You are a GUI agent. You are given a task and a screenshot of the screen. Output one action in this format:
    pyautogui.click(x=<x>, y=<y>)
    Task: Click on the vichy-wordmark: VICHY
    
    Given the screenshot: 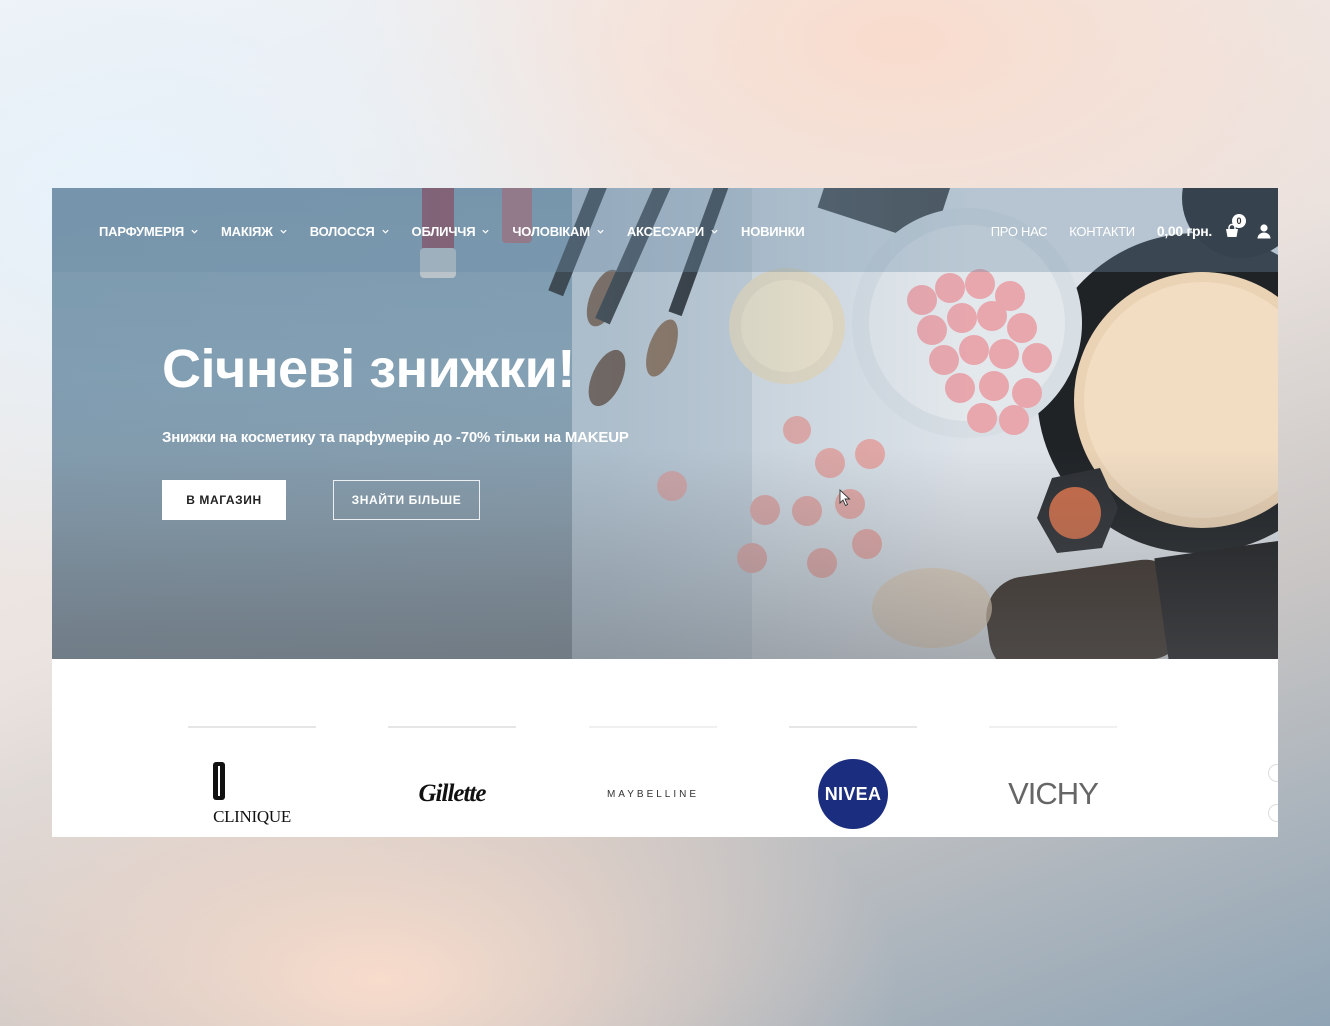 What is the action you would take?
    pyautogui.click(x=1053, y=793)
    